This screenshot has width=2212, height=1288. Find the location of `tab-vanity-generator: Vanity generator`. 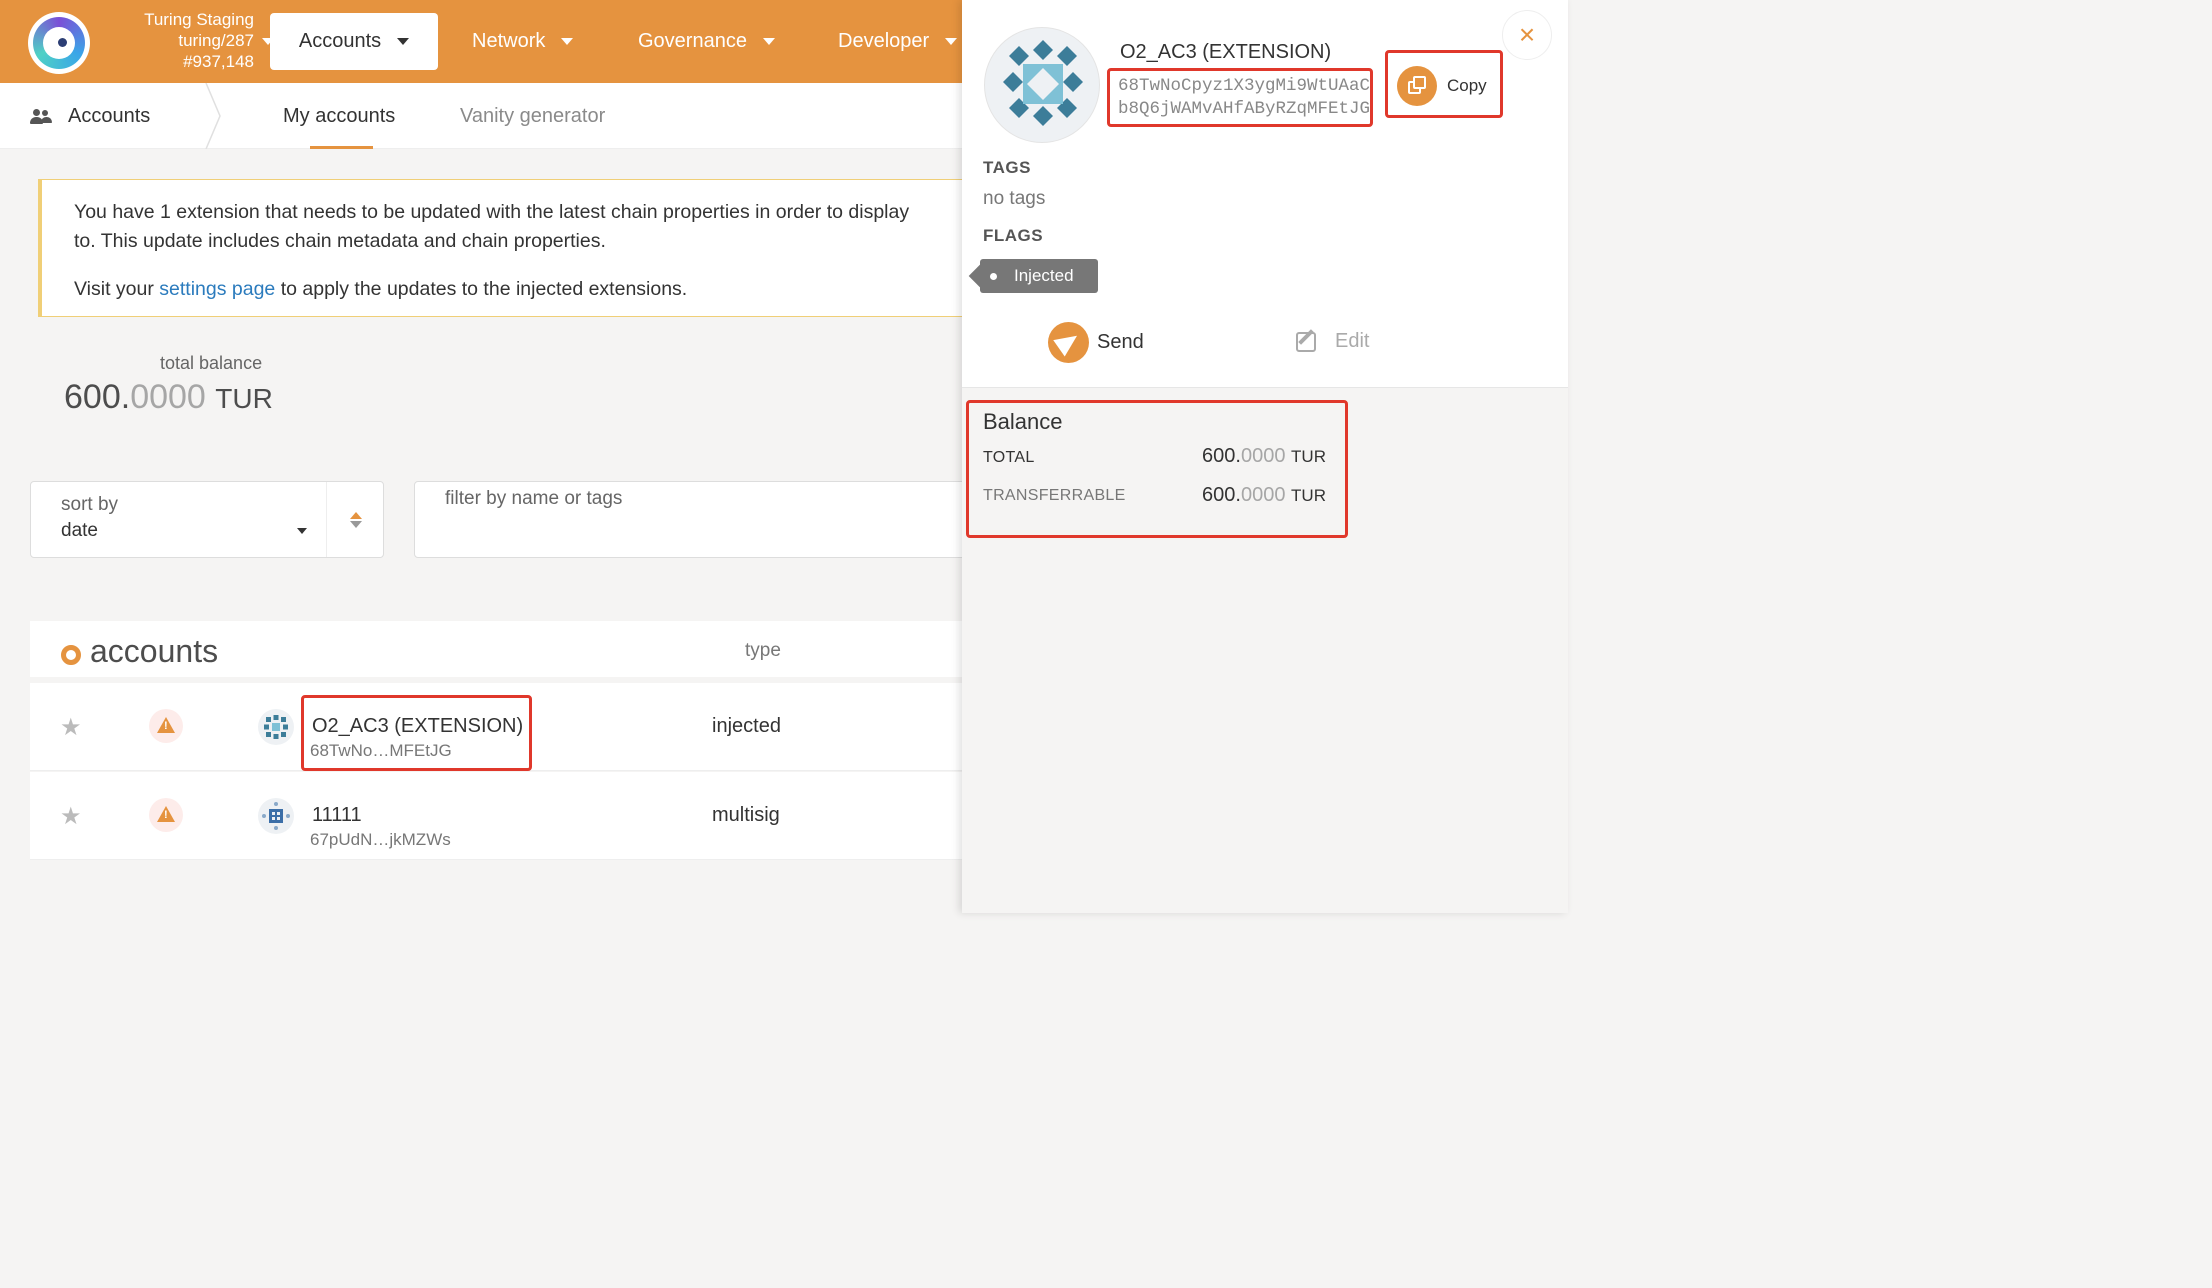

tab-vanity-generator: Vanity generator is located at coordinates (532, 116).